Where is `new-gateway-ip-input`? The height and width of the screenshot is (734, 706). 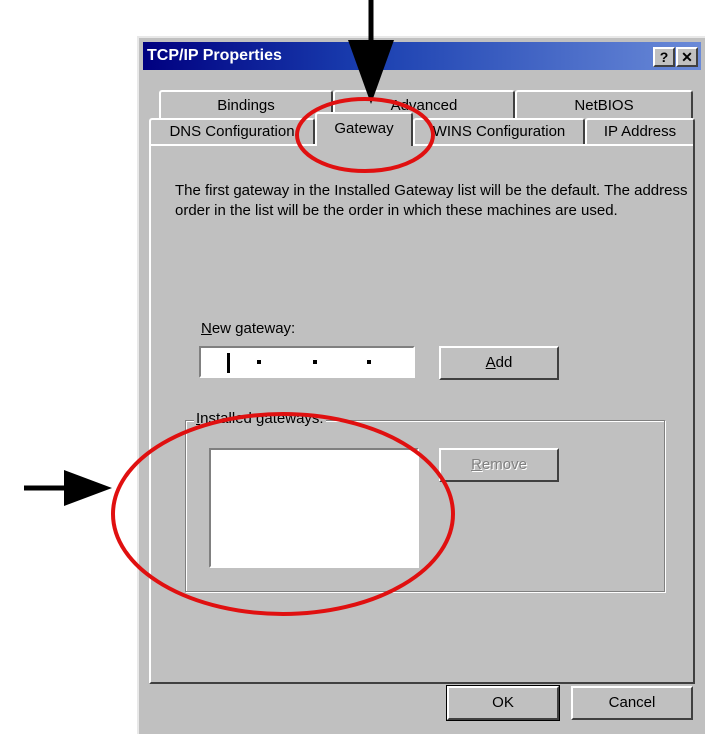 new-gateway-ip-input is located at coordinates (307, 362).